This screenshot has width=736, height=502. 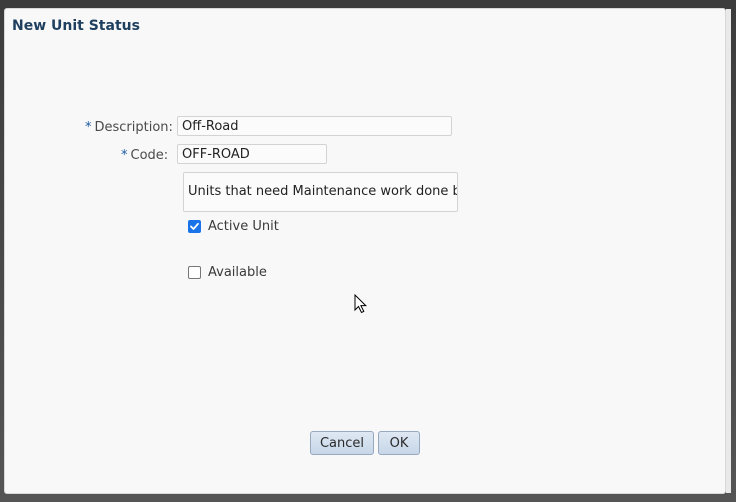 I want to click on description-label-text: Description:, so click(x=133, y=127).